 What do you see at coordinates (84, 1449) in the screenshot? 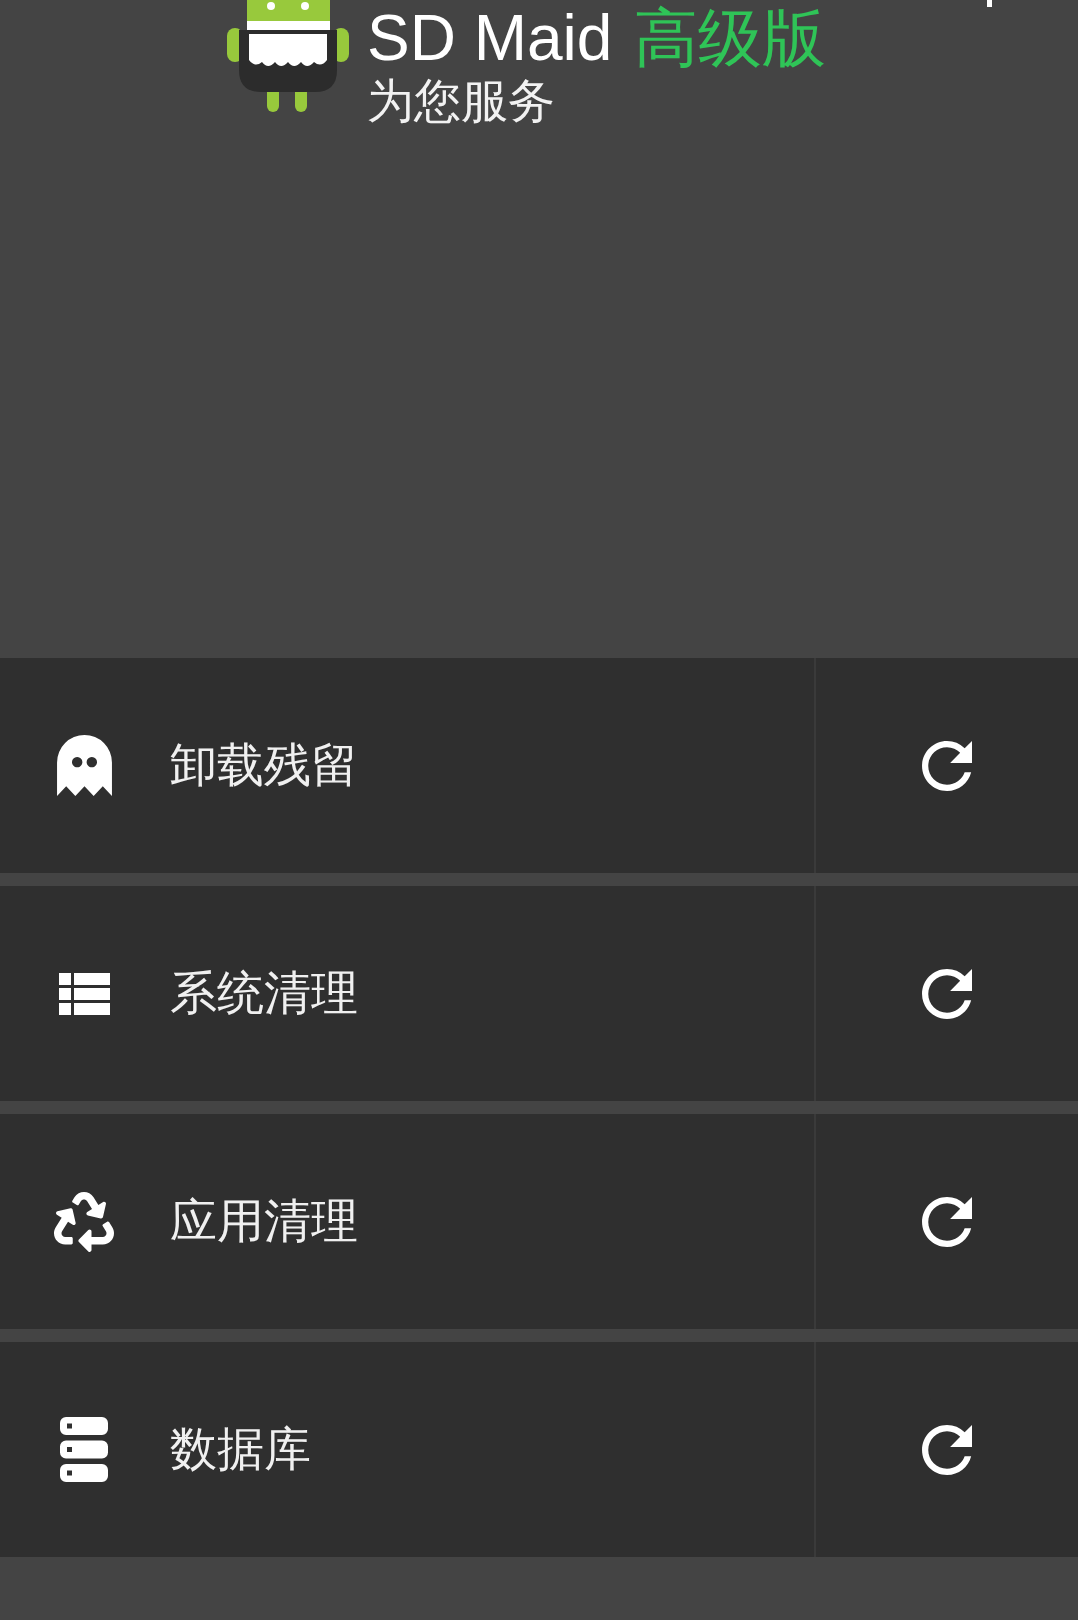
I see `database-icon` at bounding box center [84, 1449].